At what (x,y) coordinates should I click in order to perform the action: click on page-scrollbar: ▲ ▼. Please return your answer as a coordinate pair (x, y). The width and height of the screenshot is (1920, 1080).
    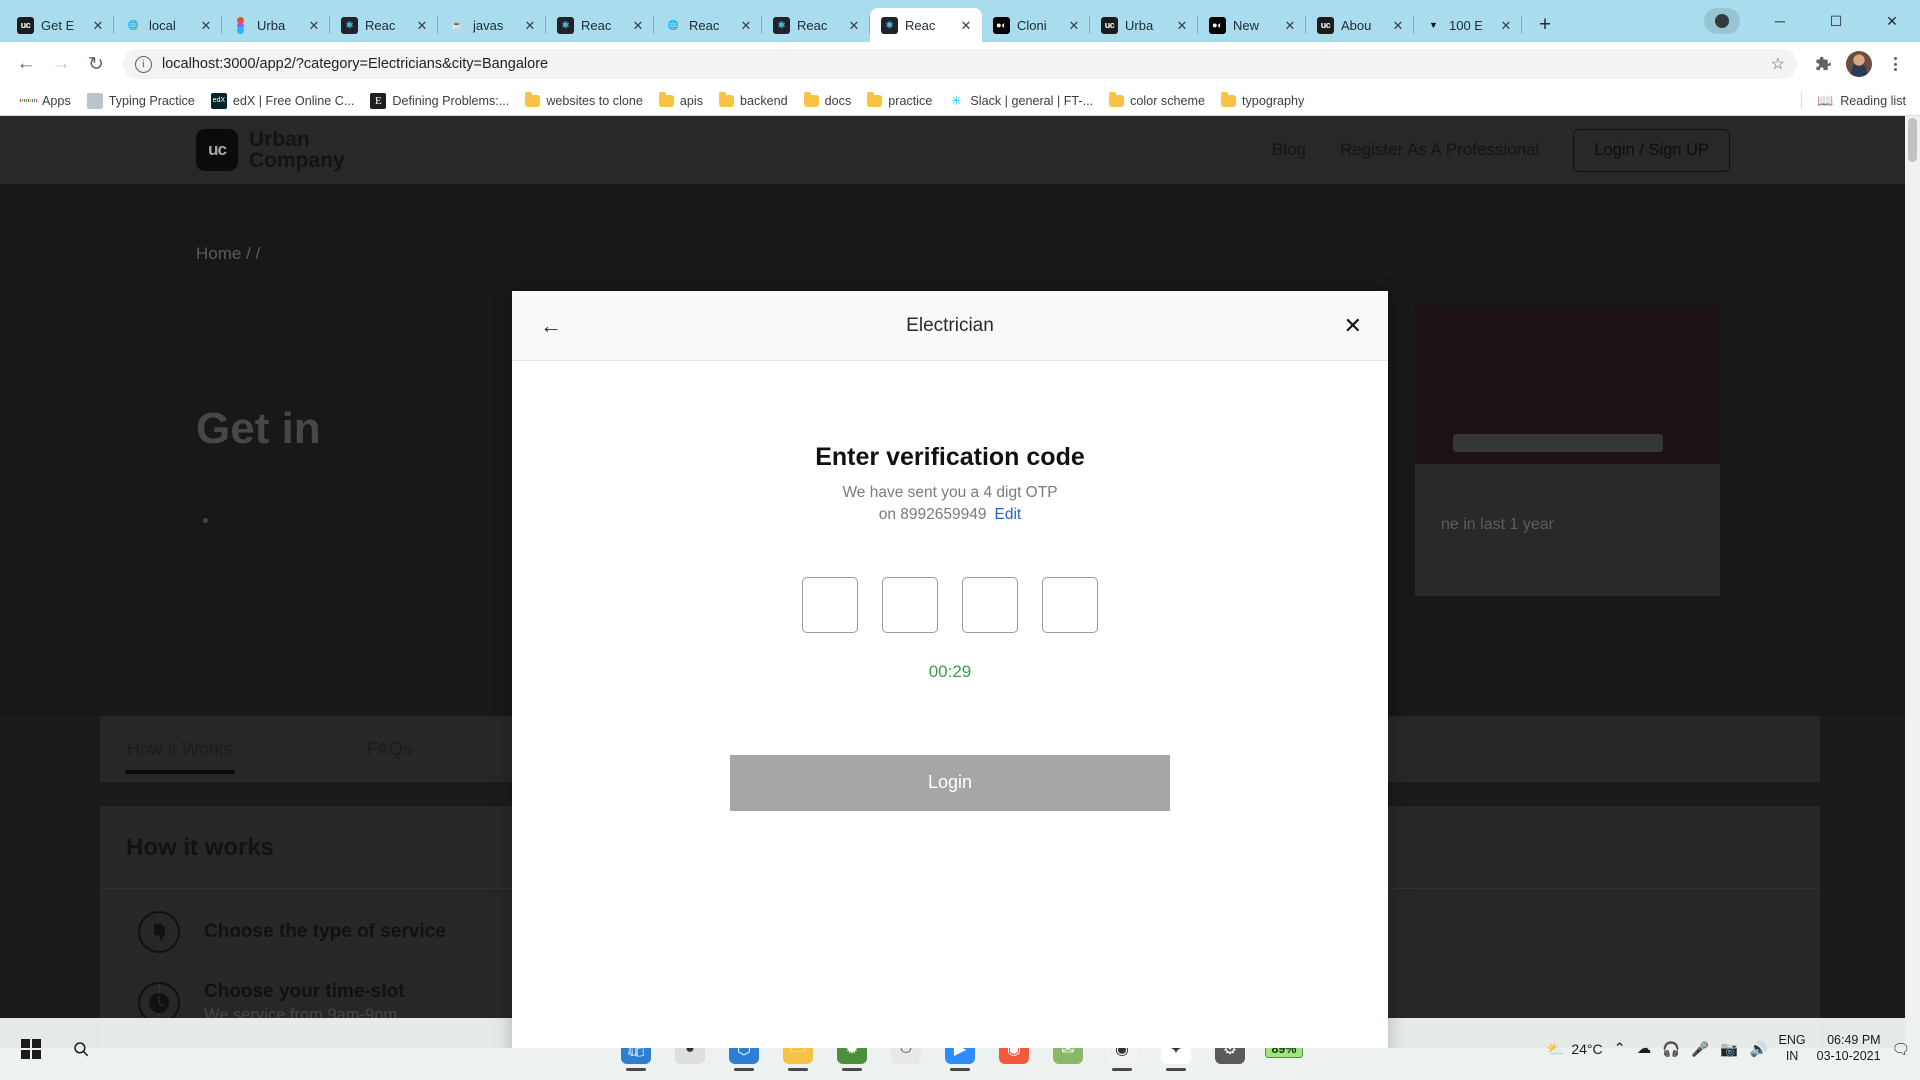
    Looking at the image, I should click on (1912, 582).